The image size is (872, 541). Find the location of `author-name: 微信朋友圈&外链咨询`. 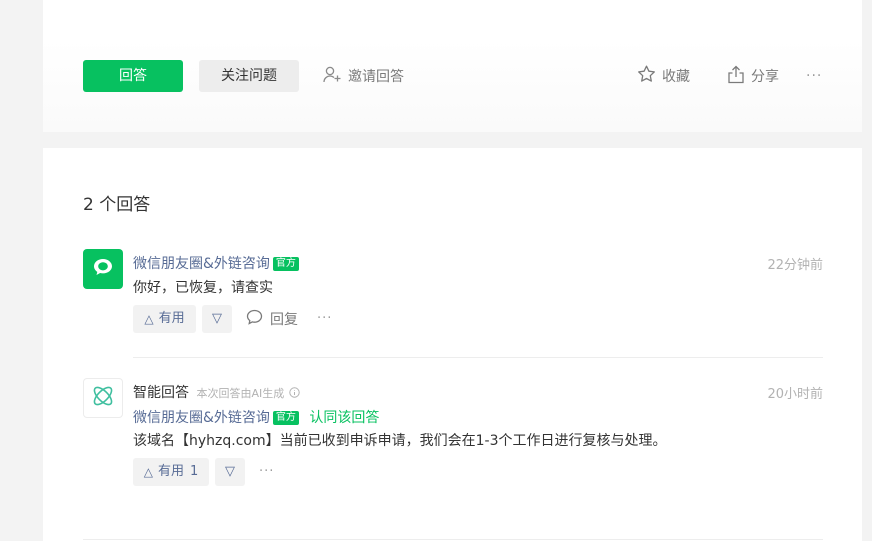

author-name: 微信朋友圈&外链咨询 is located at coordinates (201, 264).